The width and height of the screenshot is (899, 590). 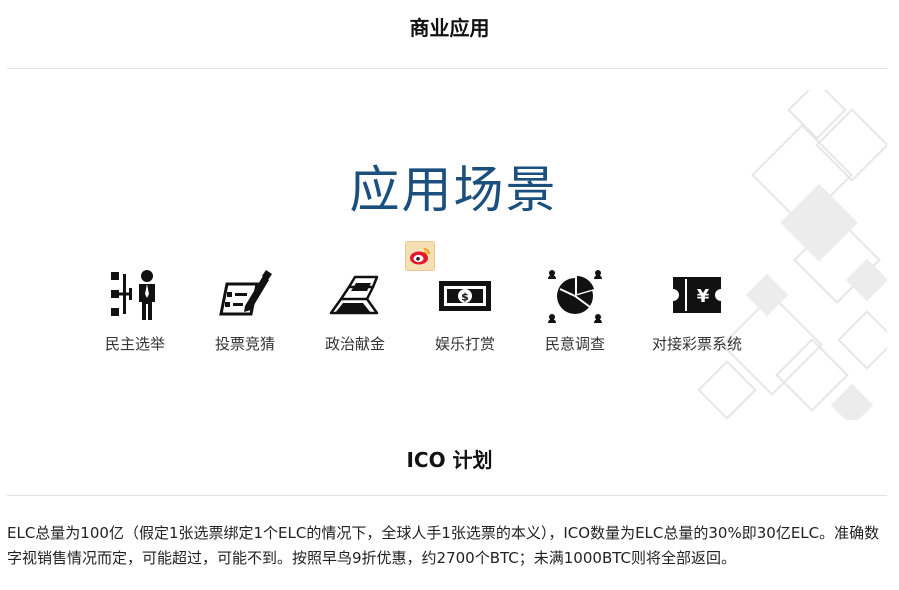 What do you see at coordinates (464, 344) in the screenshot?
I see `scenario-label-entertainment-tip: 娱乐打赏` at bounding box center [464, 344].